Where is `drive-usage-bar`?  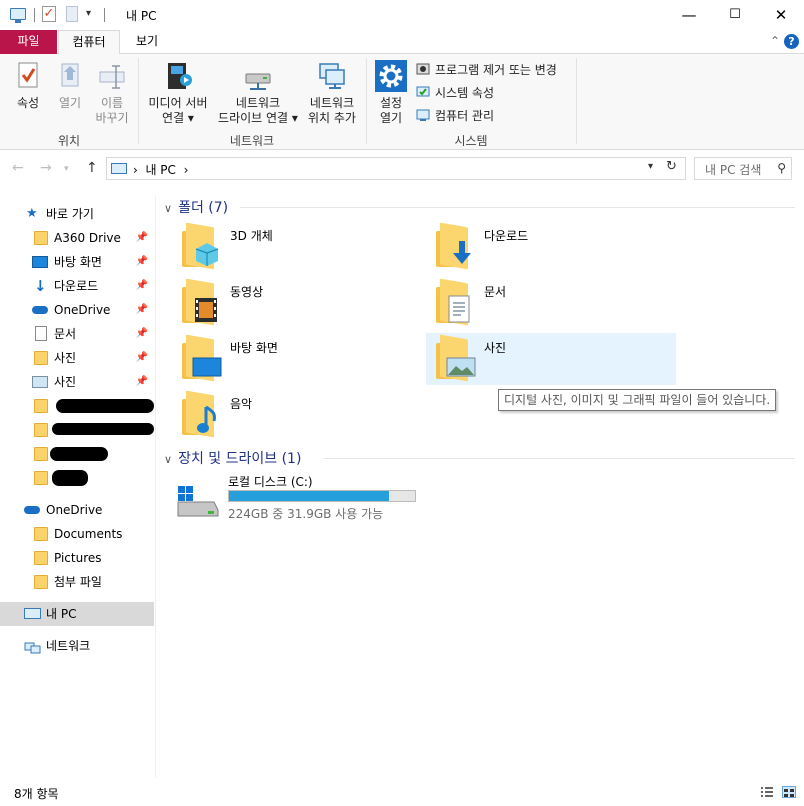 drive-usage-bar is located at coordinates (322, 496).